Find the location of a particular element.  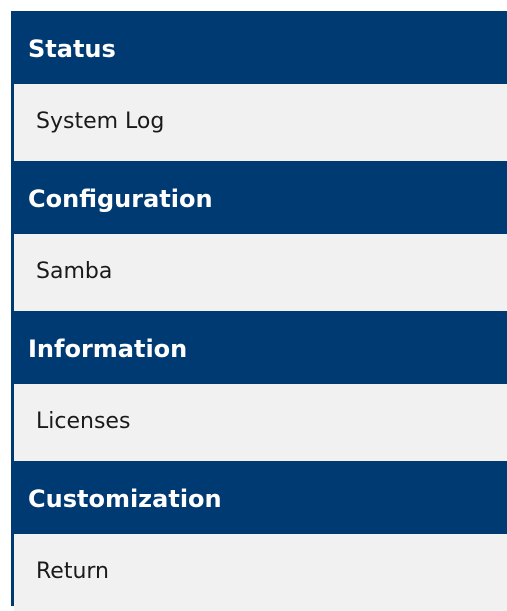

menu-item-samba: Samba is located at coordinates (260, 272).